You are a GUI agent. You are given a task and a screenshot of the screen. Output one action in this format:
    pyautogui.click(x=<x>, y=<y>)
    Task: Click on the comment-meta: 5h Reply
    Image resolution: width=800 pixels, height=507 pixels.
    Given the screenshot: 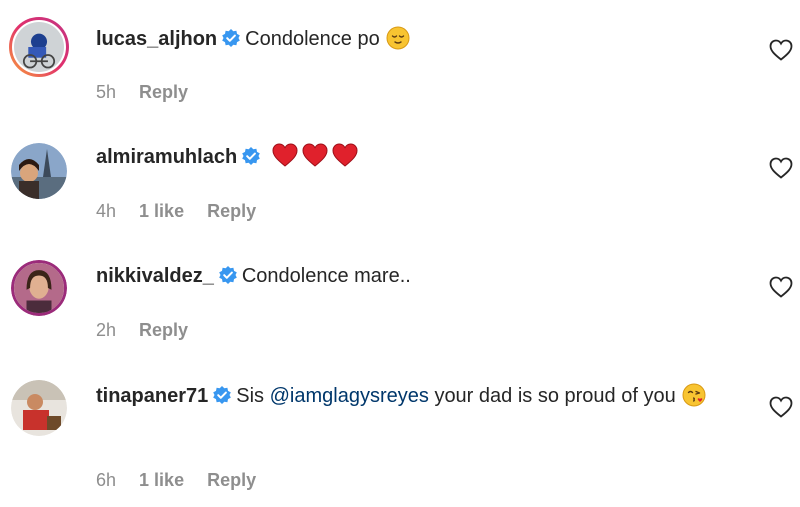 What is the action you would take?
    pyautogui.click(x=151, y=92)
    